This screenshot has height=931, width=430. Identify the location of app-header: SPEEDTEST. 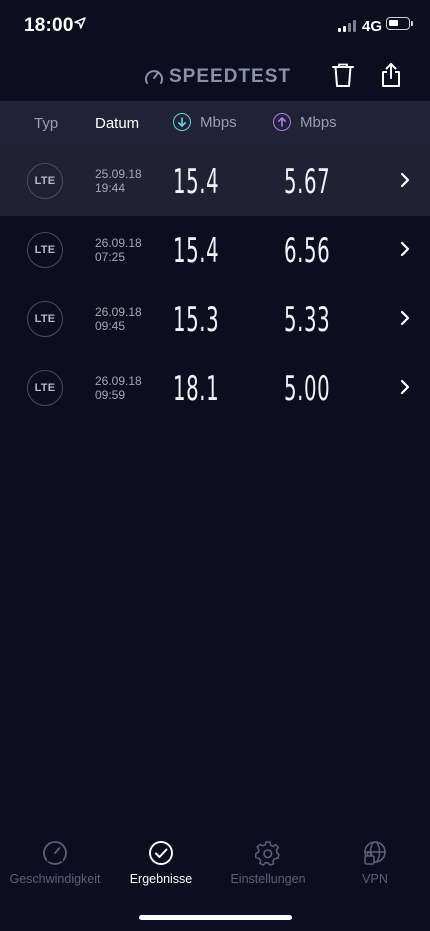
(215, 76).